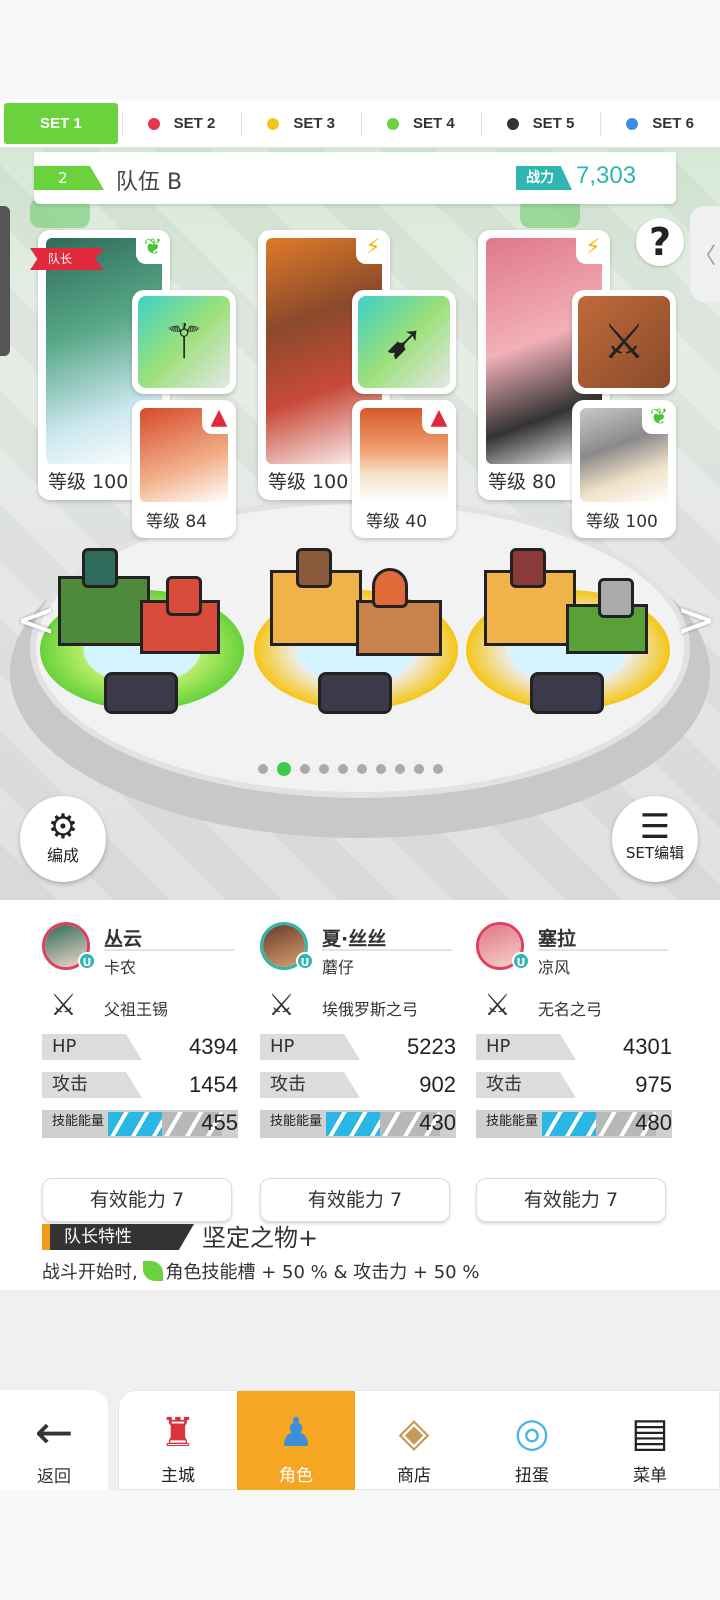 Image resolution: width=720 pixels, height=1600 pixels. I want to click on leaf-icon, so click(153, 1271).